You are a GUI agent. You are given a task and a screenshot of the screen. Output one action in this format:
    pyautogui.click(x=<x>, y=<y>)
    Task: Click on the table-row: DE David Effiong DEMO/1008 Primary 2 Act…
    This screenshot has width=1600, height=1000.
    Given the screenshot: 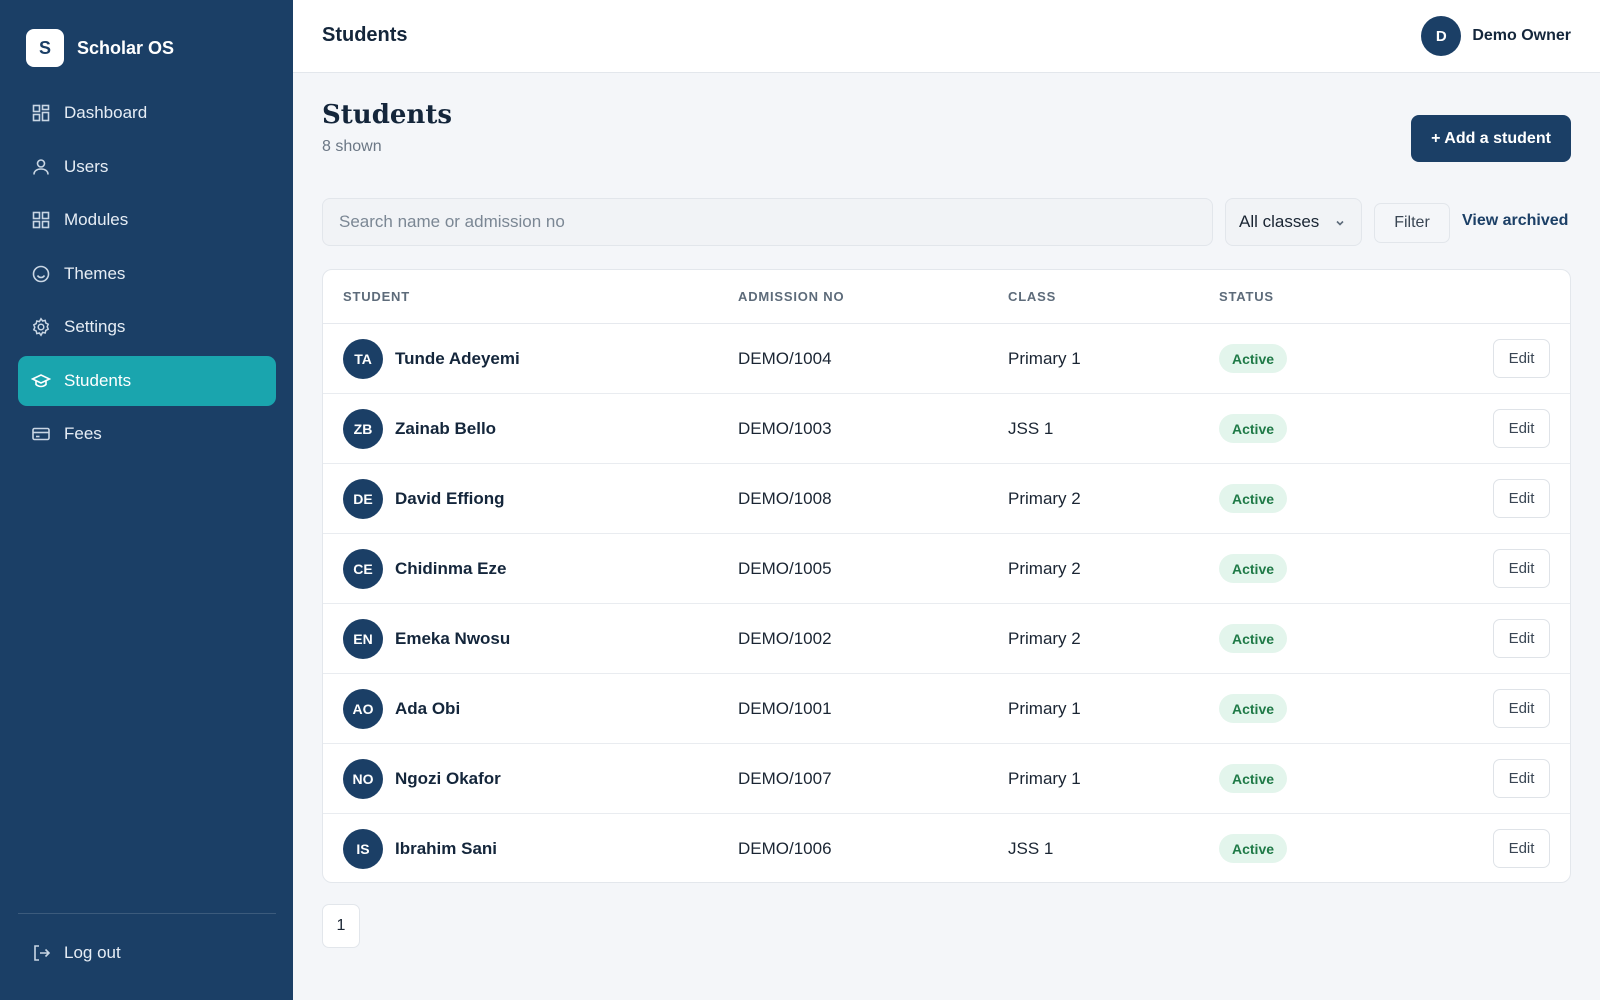 What is the action you would take?
    pyautogui.click(x=946, y=499)
    